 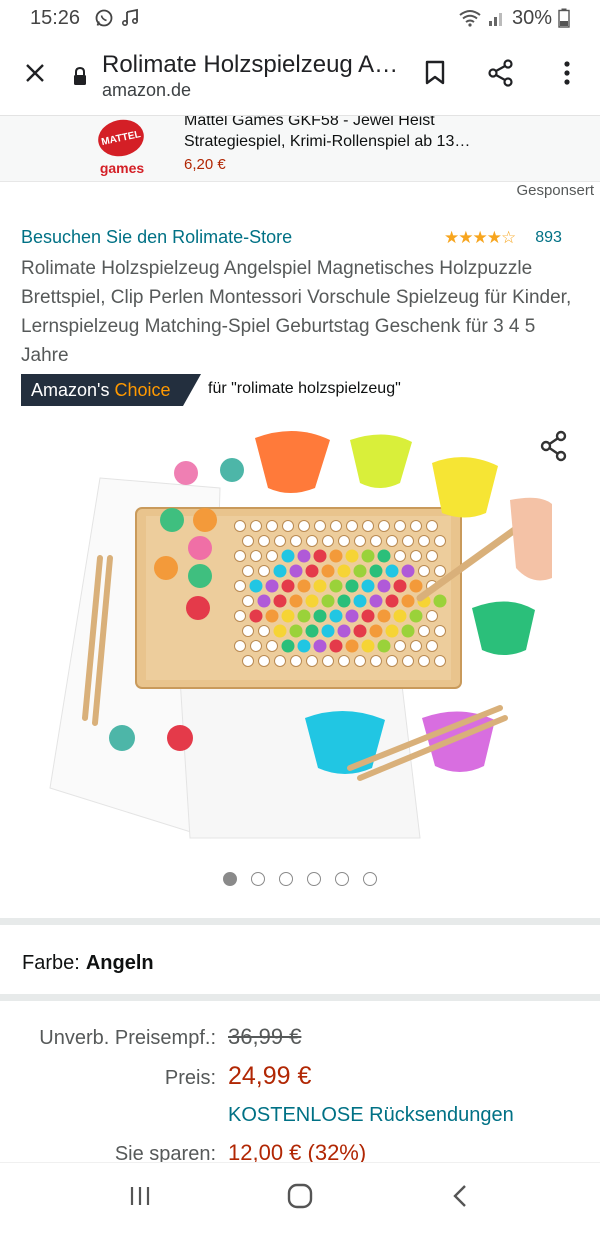 I want to click on music-note-icon, so click(x=130, y=18).